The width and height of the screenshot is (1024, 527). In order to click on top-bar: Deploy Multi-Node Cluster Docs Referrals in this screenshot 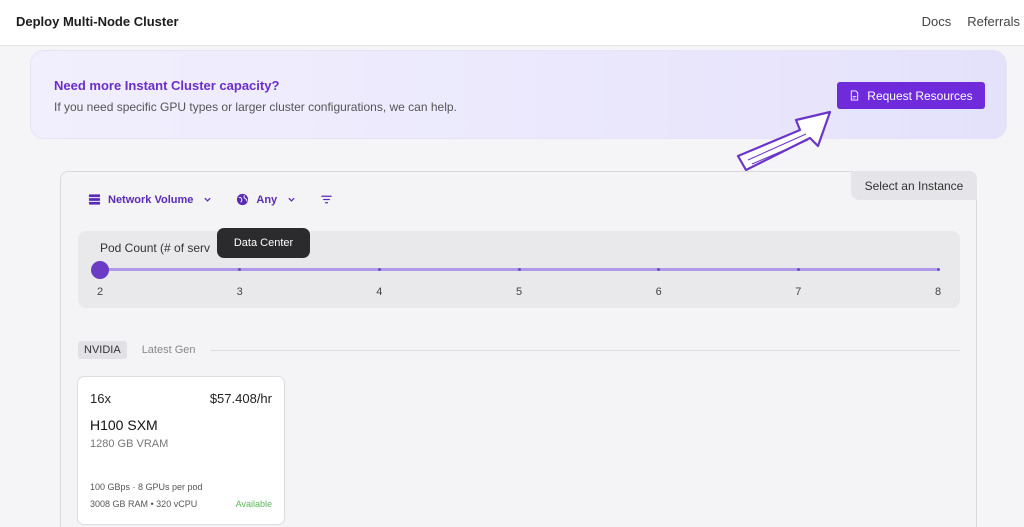, I will do `click(512, 23)`.